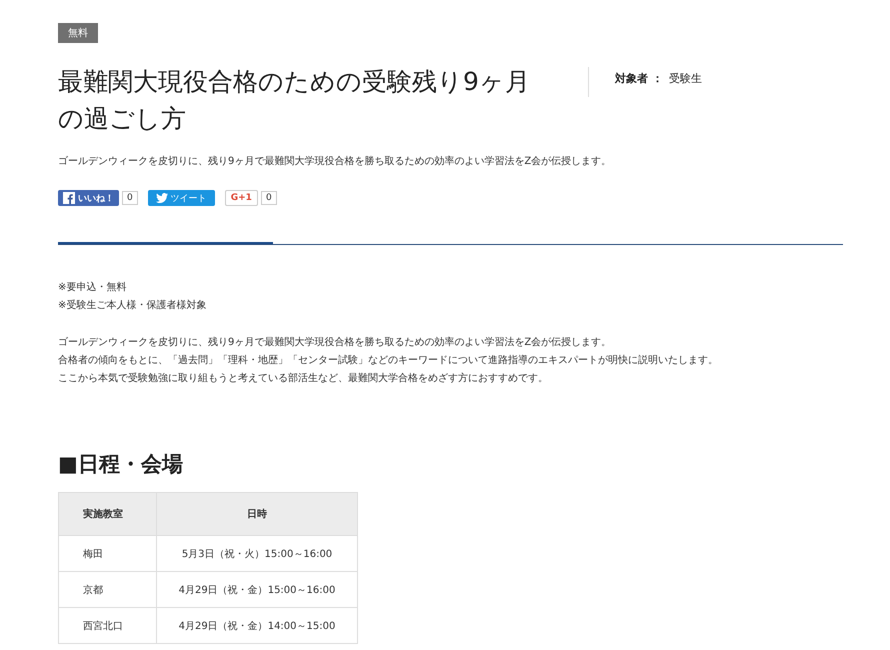  What do you see at coordinates (107, 554) in the screenshot?
I see `table-cell: 梅田` at bounding box center [107, 554].